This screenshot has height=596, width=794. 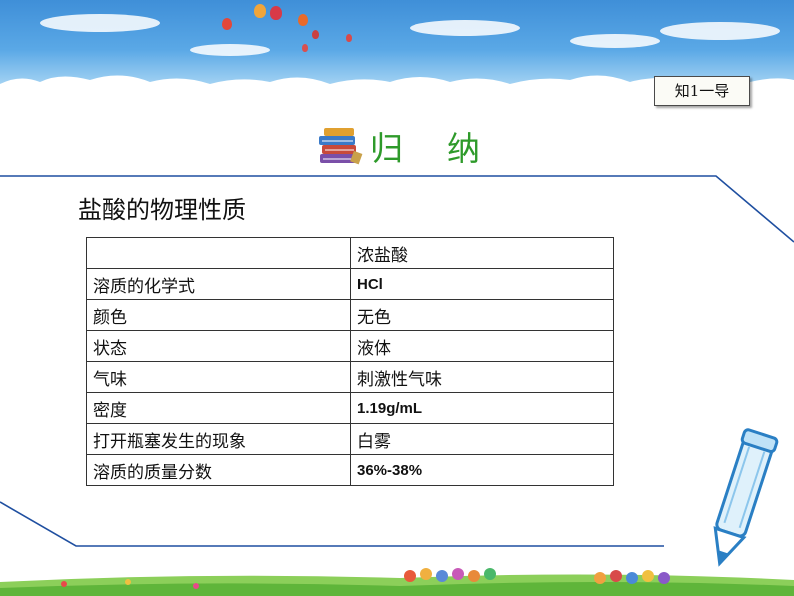 I want to click on property-value-cell: 1.19g/mL, so click(x=482, y=408).